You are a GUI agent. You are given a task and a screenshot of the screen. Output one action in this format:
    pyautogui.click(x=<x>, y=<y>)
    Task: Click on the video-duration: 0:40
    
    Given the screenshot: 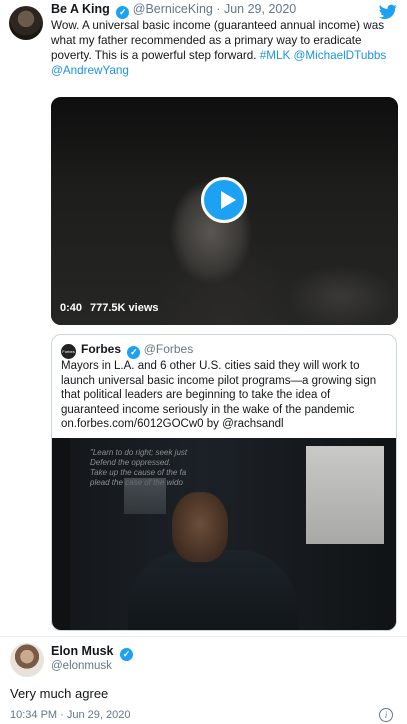 What is the action you would take?
    pyautogui.click(x=71, y=308)
    